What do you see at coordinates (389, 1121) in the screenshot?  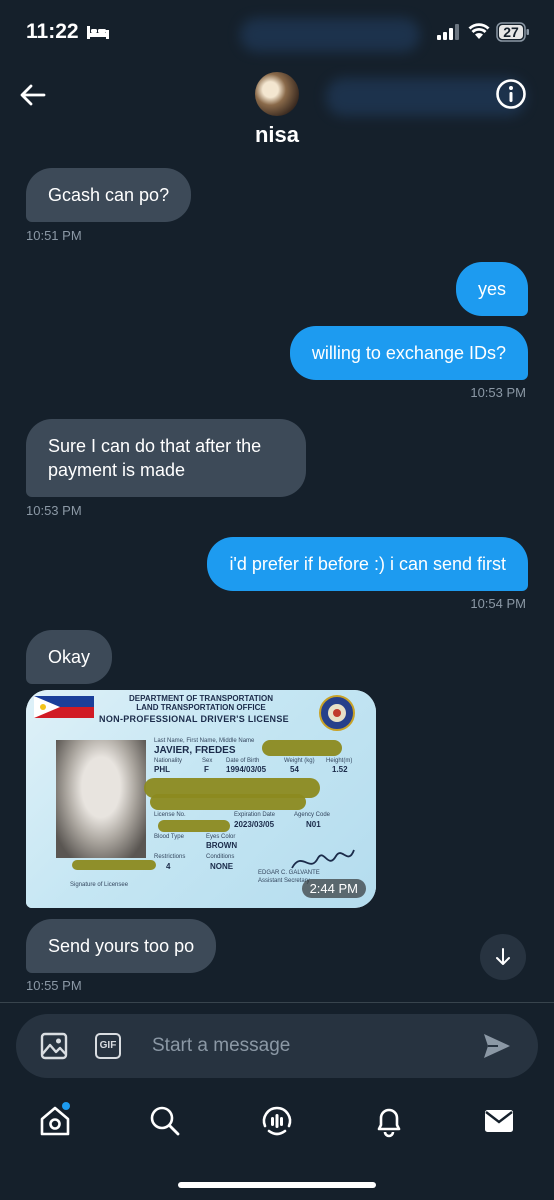 I see `notifications-icon` at bounding box center [389, 1121].